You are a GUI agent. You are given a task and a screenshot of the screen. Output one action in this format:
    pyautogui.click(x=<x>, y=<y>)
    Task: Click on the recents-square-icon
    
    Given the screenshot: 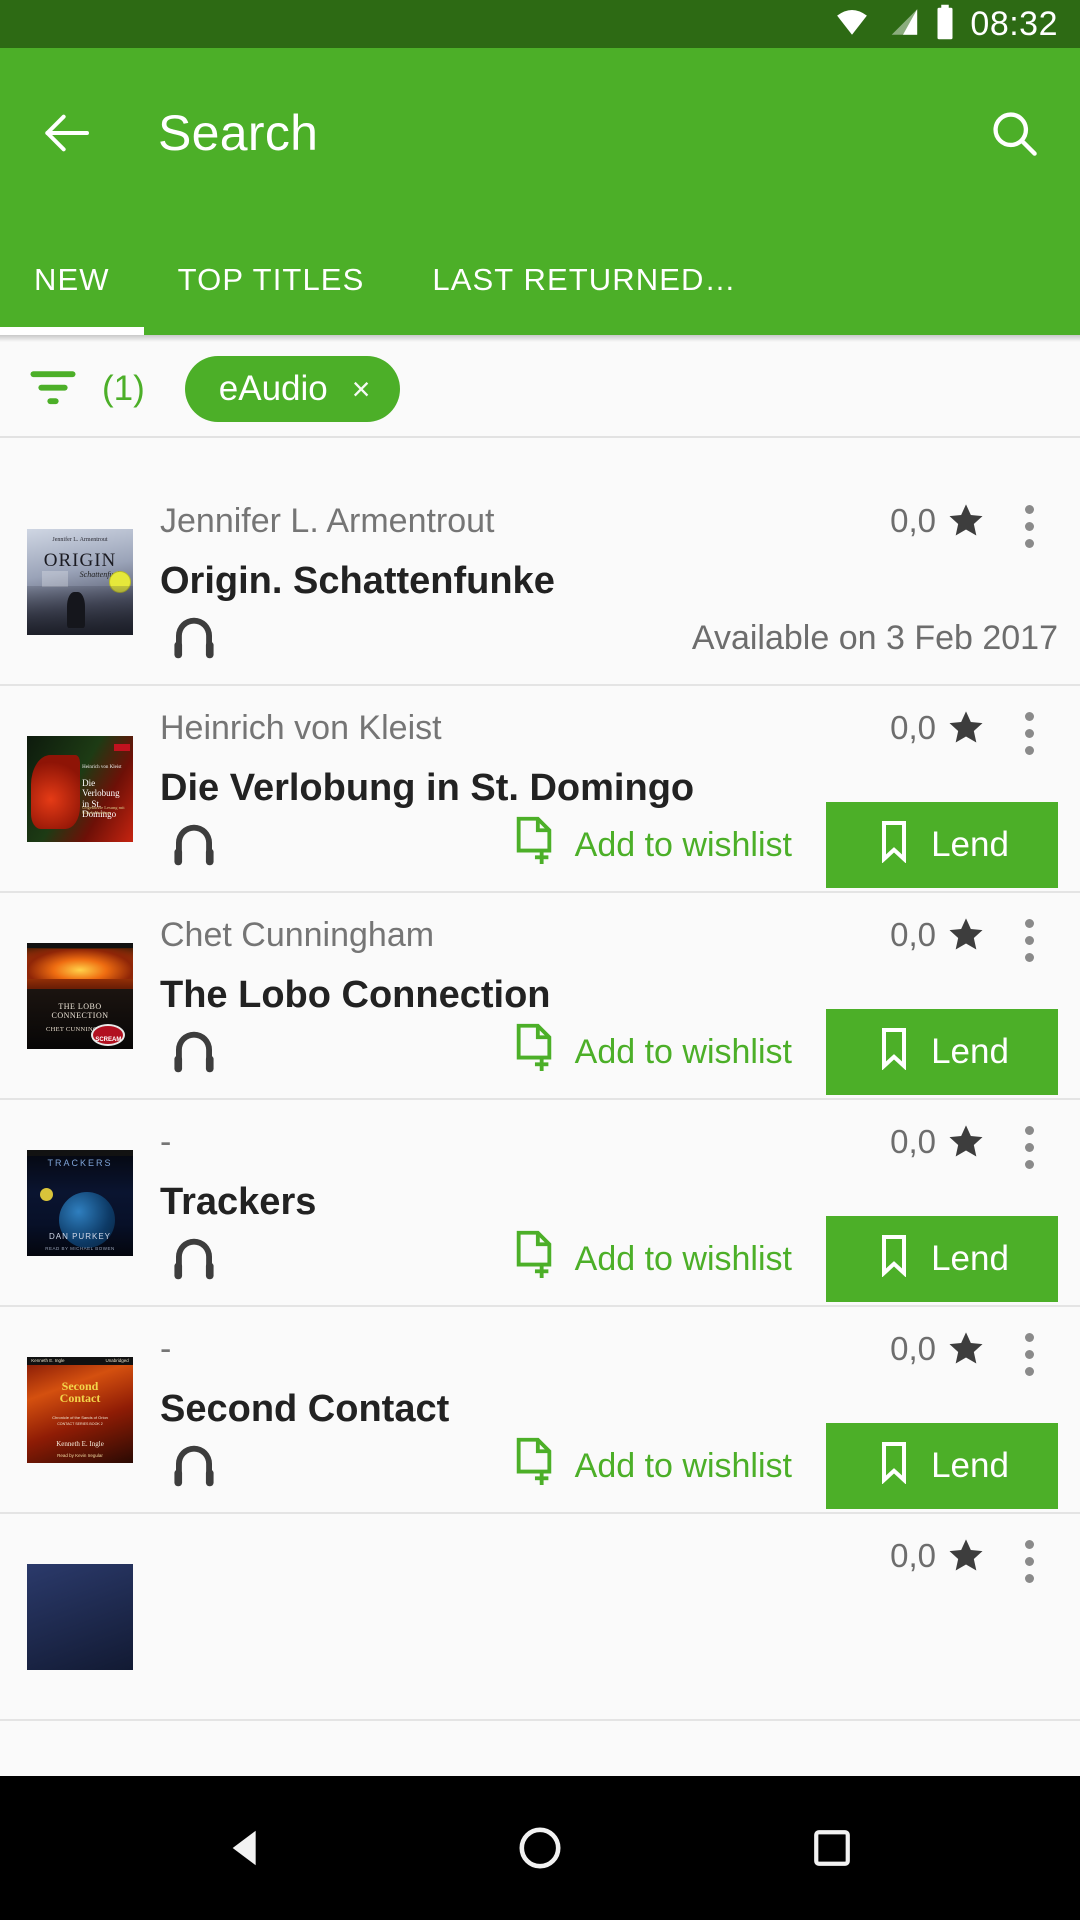 What is the action you would take?
    pyautogui.click(x=832, y=1848)
    